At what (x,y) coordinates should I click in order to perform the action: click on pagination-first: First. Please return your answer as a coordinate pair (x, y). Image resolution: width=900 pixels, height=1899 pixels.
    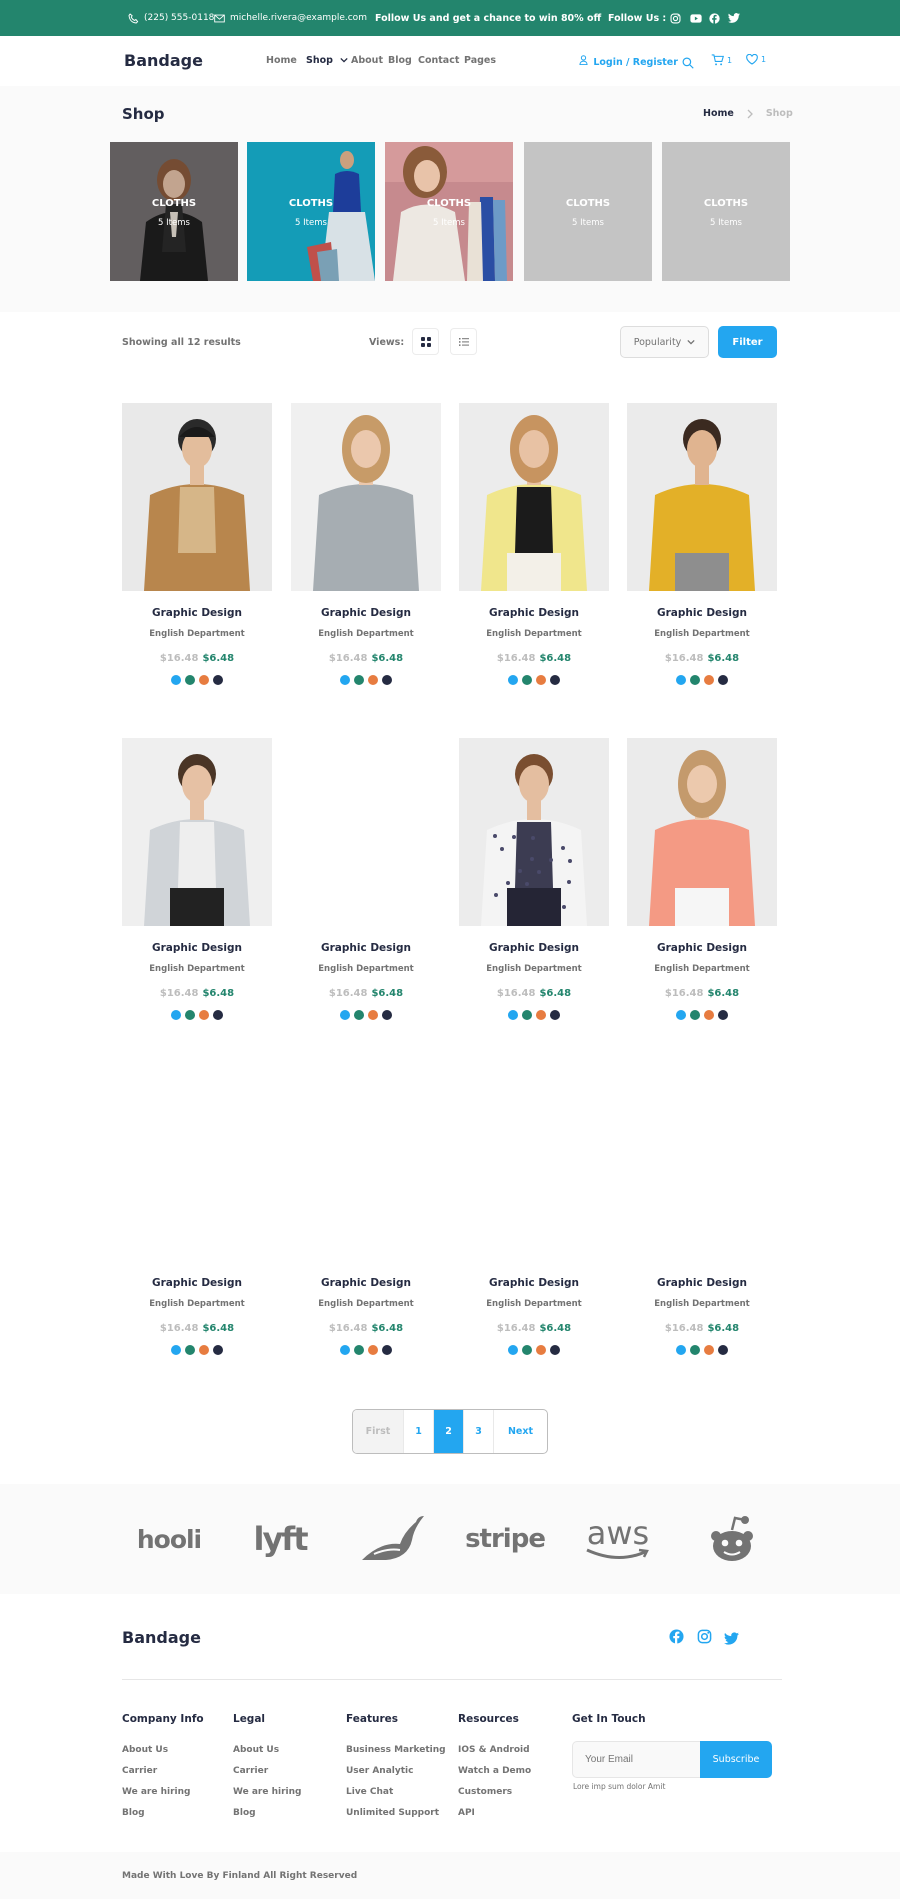
    Looking at the image, I should click on (378, 1431).